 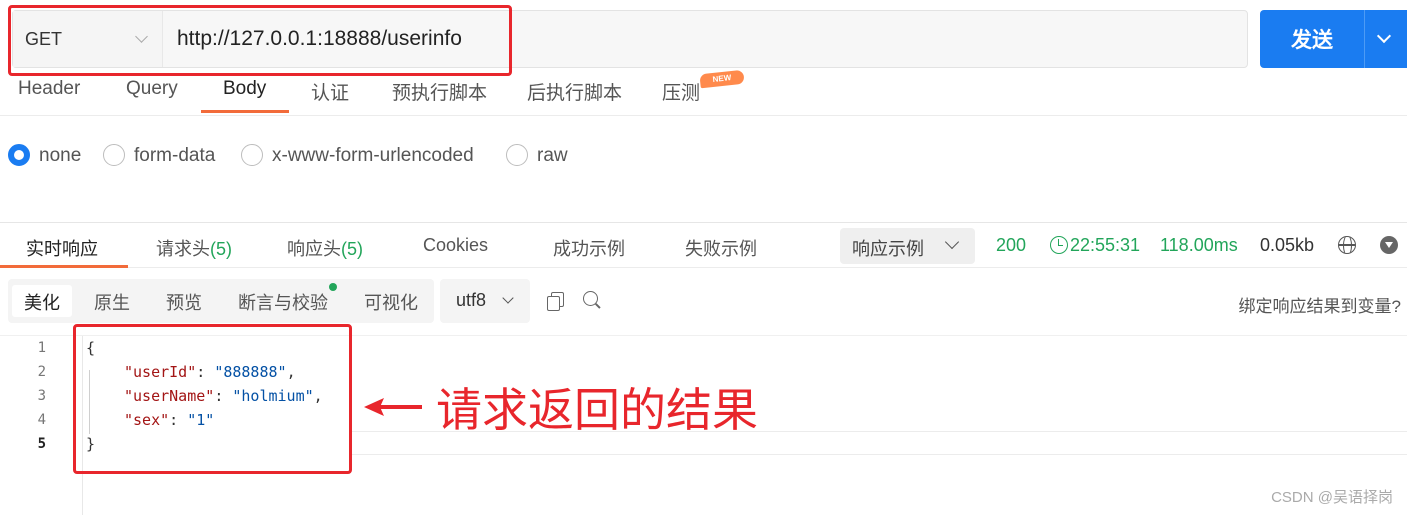 What do you see at coordinates (721, 248) in the screenshot?
I see `tab-fail-example: 失败示例` at bounding box center [721, 248].